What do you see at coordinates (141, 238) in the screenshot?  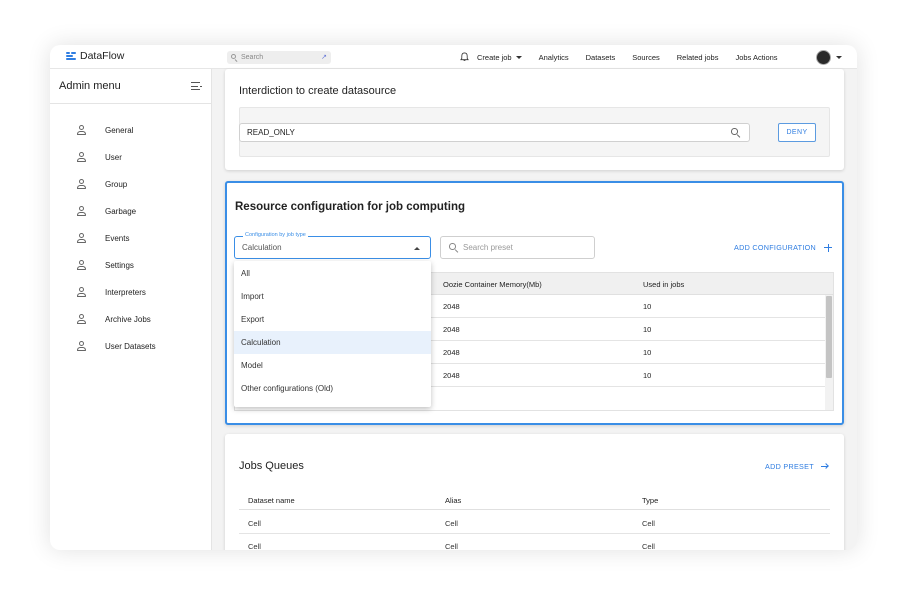 I see `sidebar-item-events: Events` at bounding box center [141, 238].